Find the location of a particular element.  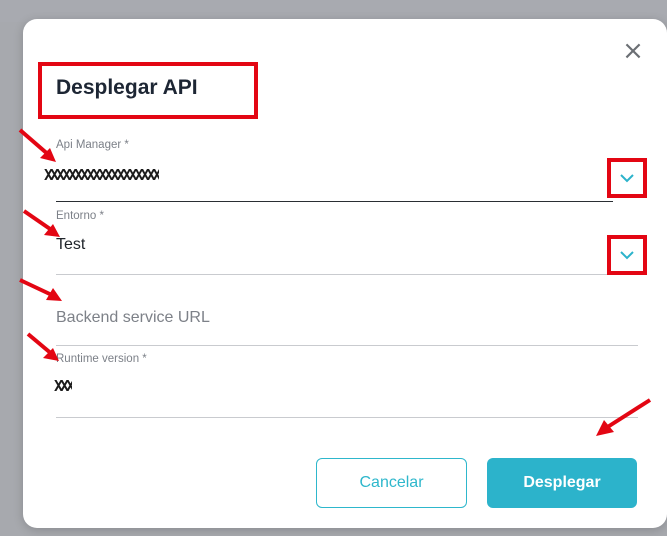

runtime-version-value-redacted: XXX is located at coordinates (63, 387).